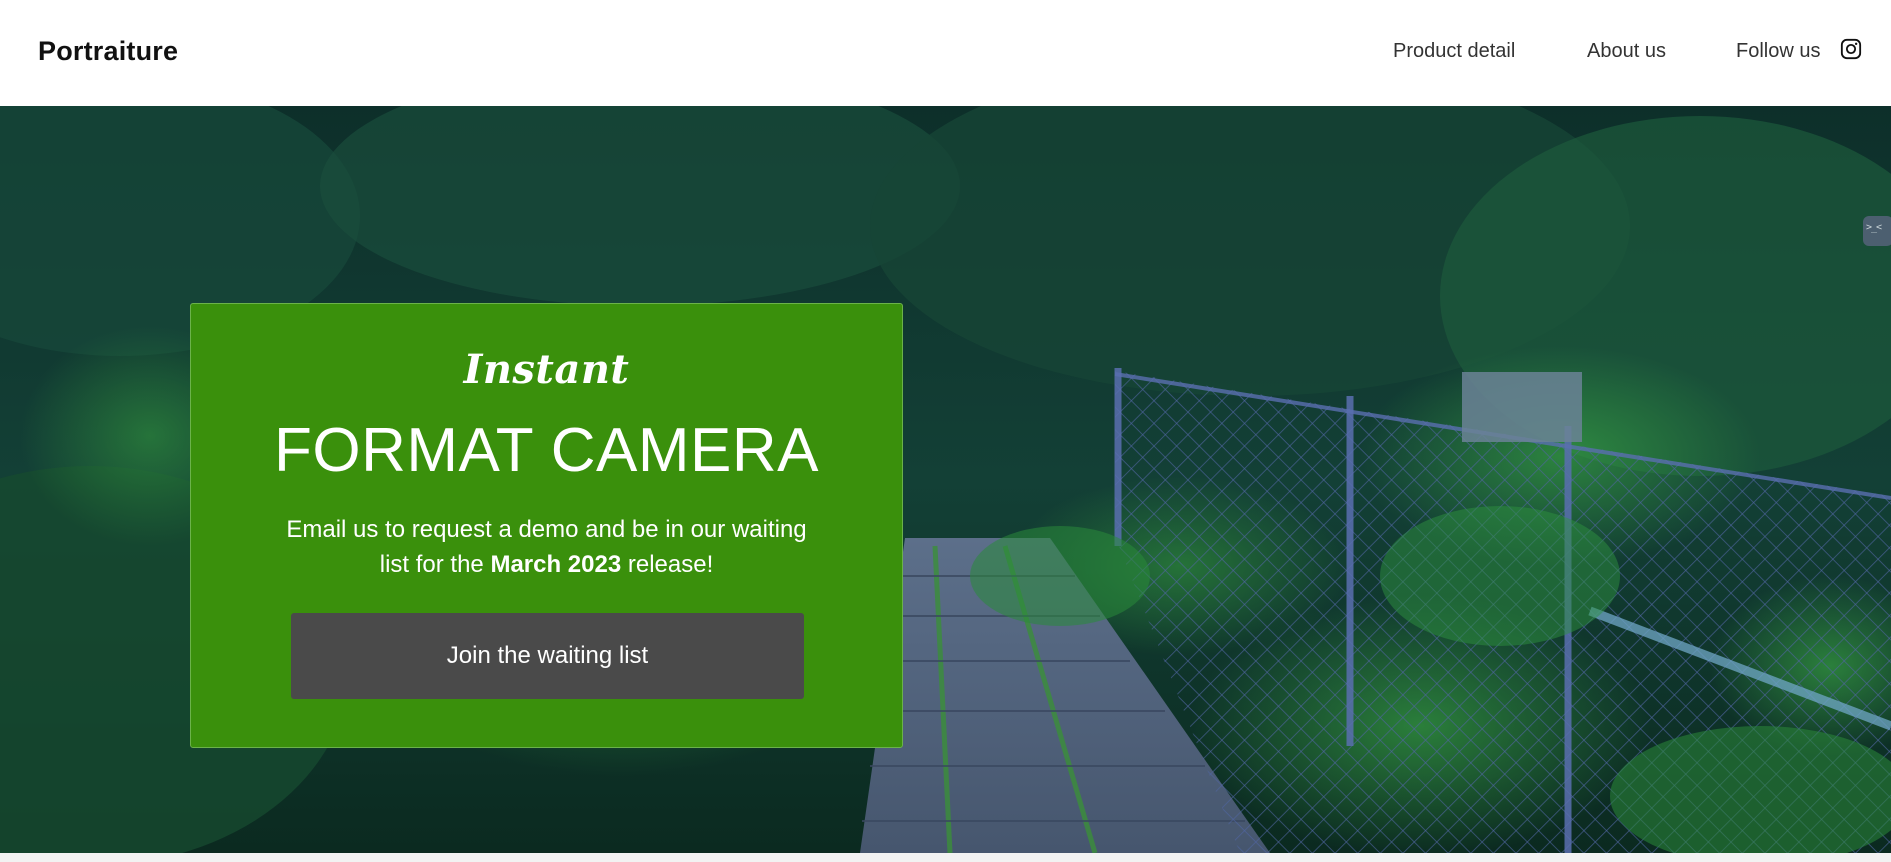 Image resolution: width=1891 pixels, height=862 pixels. I want to click on nav-about-us: About us, so click(1626, 51).